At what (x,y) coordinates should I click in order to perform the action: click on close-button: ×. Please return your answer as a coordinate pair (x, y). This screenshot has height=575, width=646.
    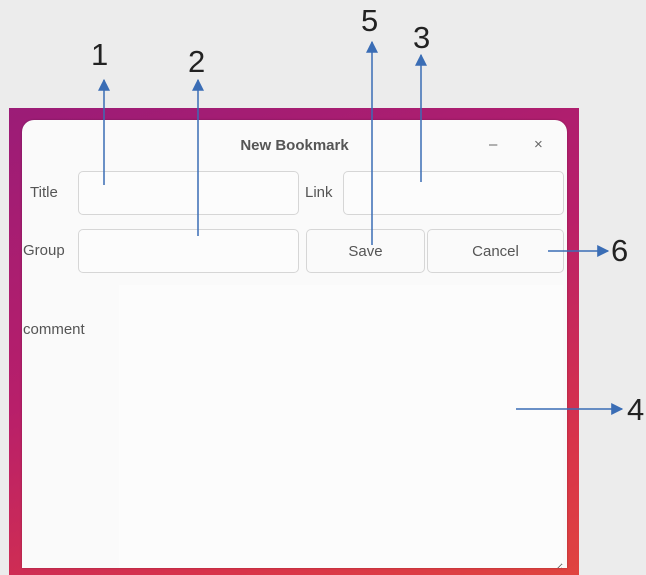
    Looking at the image, I should click on (538, 144).